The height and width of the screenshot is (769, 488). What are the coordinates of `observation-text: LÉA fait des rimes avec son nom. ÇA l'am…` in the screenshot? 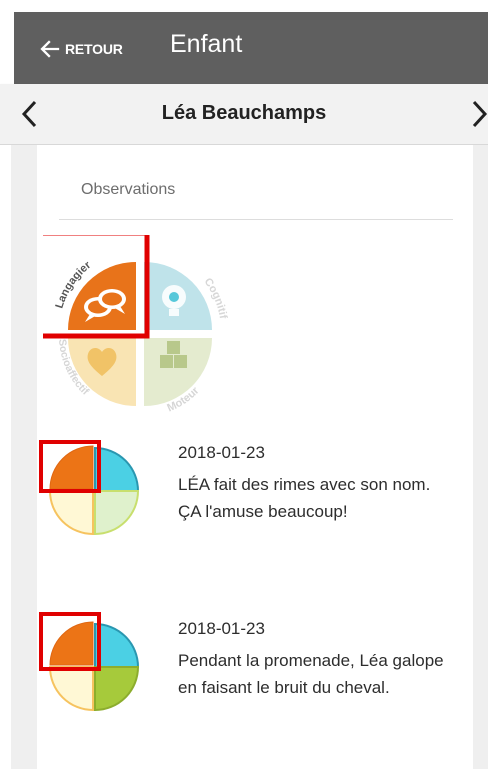 It's located at (304, 498).